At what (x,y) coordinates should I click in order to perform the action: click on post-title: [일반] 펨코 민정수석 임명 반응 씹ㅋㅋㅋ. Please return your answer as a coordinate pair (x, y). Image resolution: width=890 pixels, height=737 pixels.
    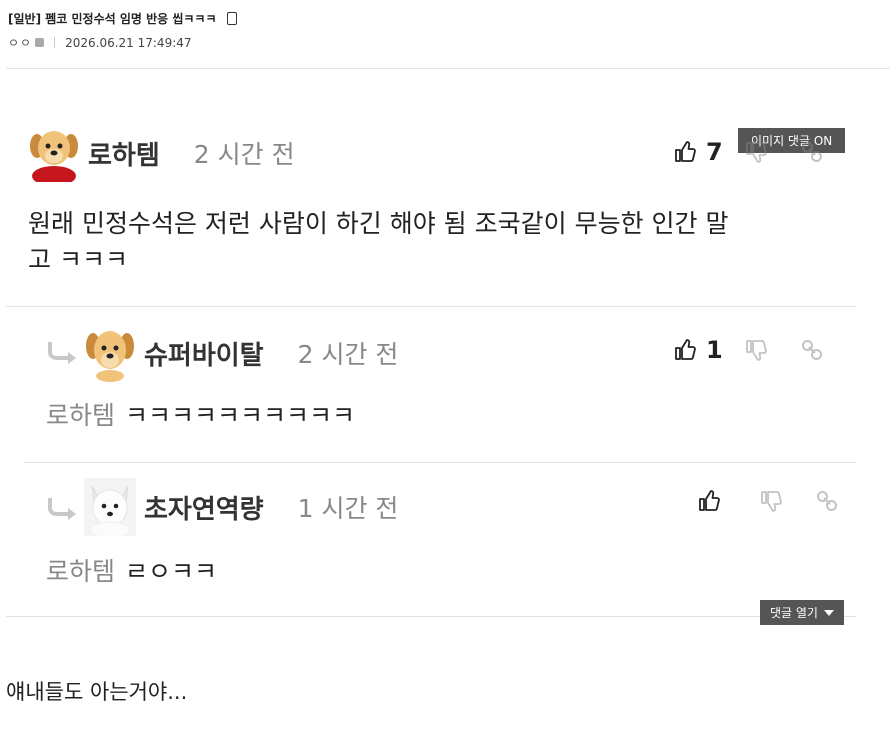
    Looking at the image, I should click on (122, 18).